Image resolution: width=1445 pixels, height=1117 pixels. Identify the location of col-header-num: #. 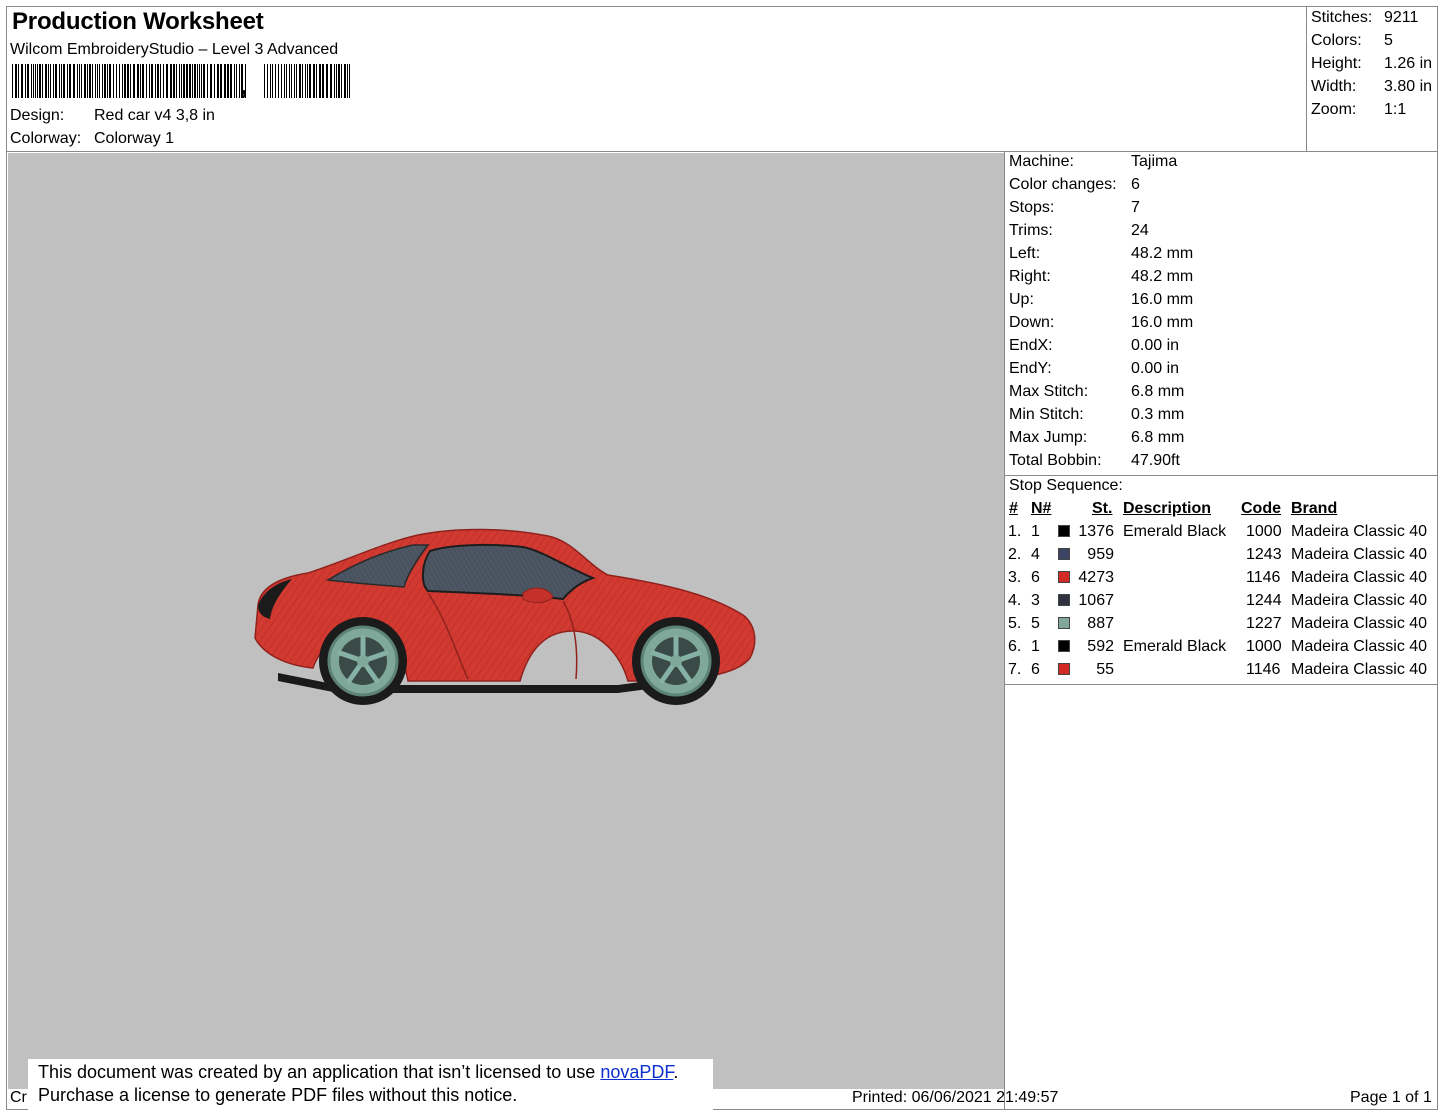
(1013, 508).